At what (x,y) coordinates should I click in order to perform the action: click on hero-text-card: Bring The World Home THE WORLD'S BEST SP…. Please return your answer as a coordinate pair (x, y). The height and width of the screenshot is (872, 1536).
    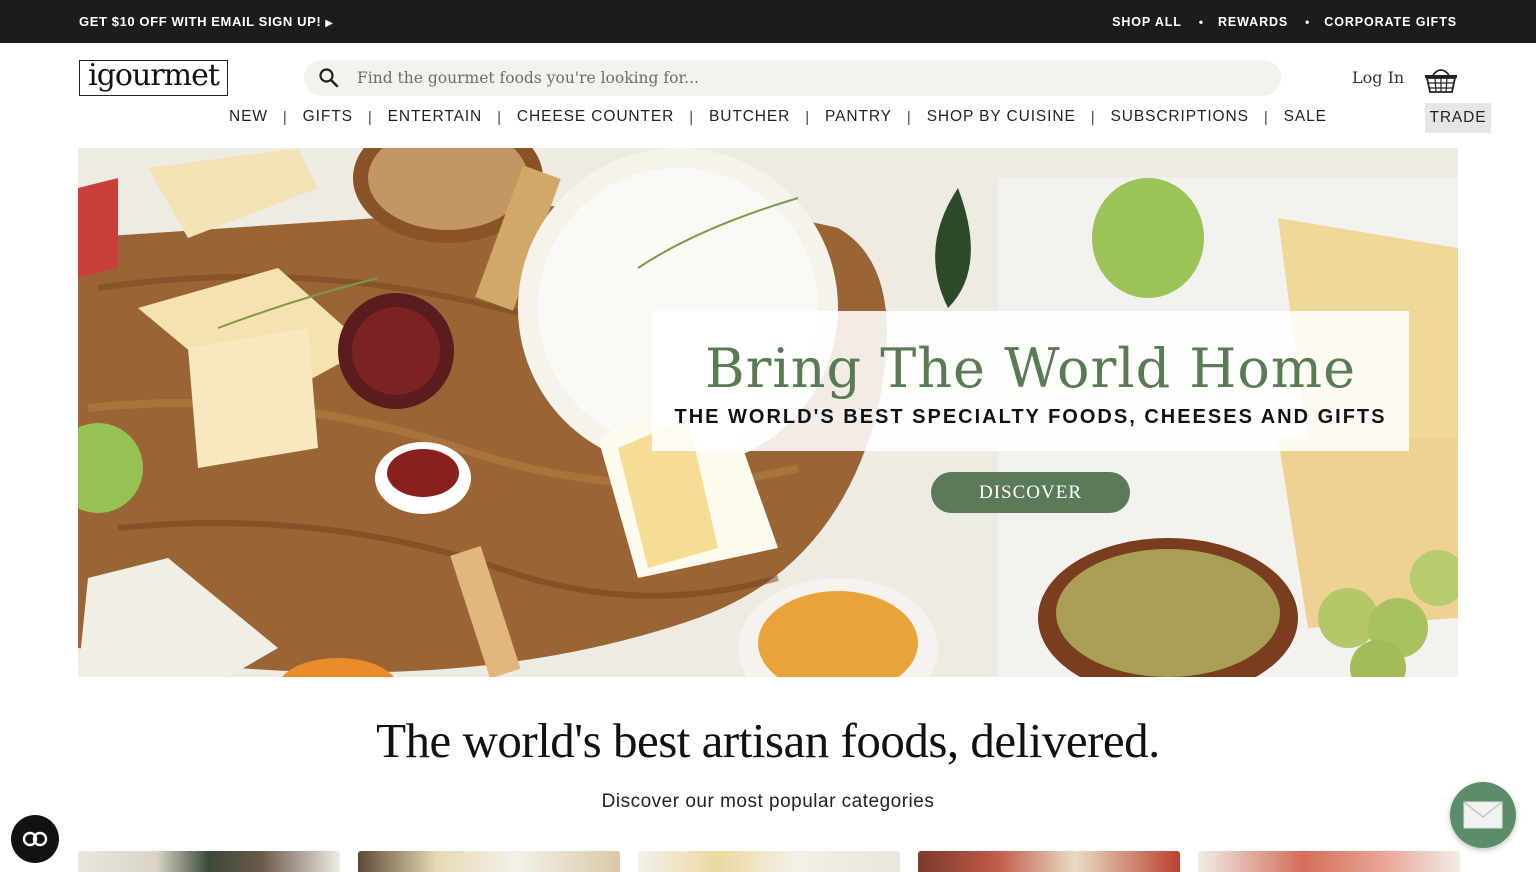
    Looking at the image, I should click on (1030, 381).